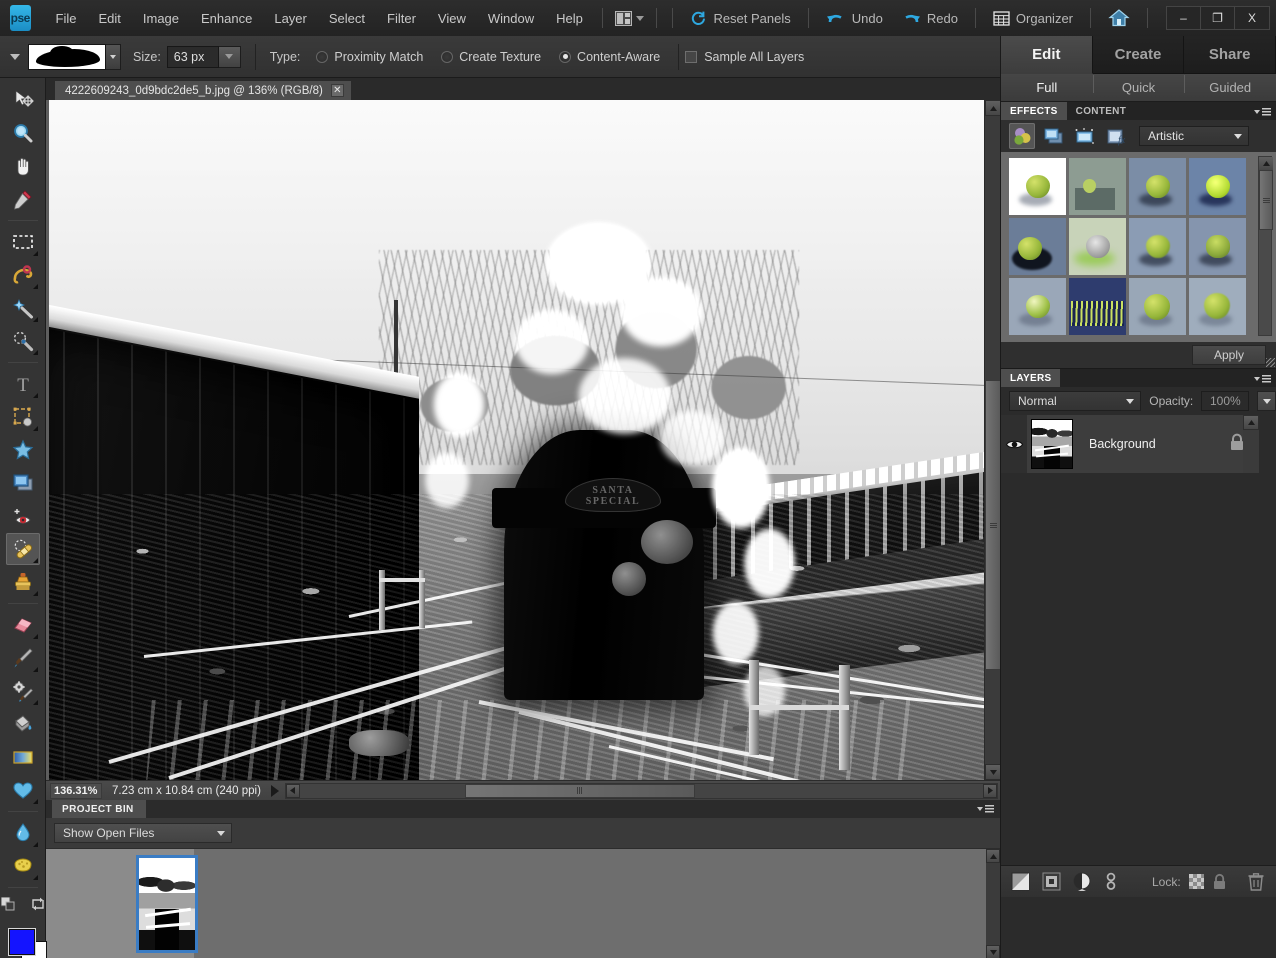  Describe the element at coordinates (1047, 87) in the screenshot. I see `subtab-full: Full` at that location.